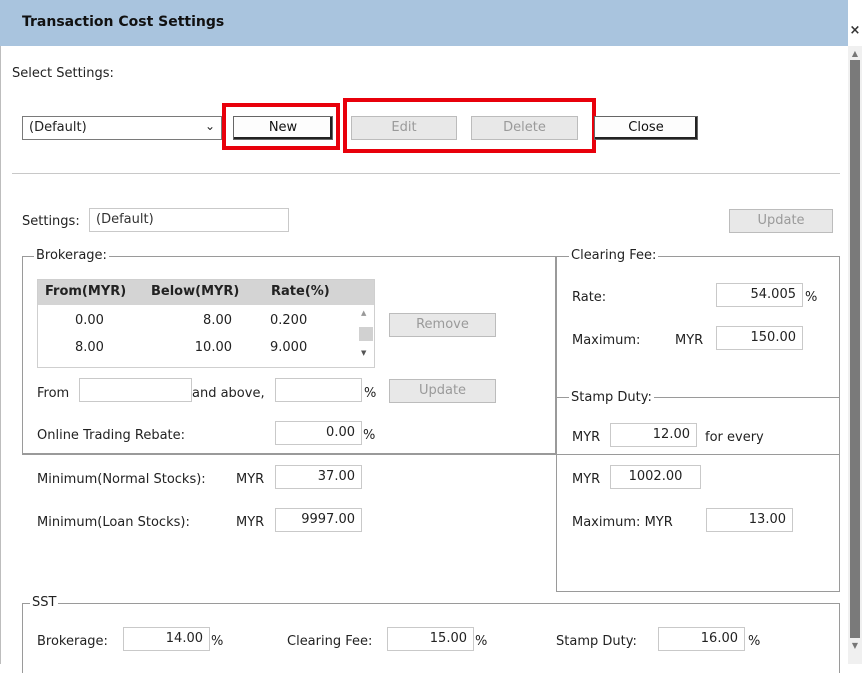 This screenshot has height=673, width=862. I want to click on sst-stamp-field: 16.00, so click(701, 639).